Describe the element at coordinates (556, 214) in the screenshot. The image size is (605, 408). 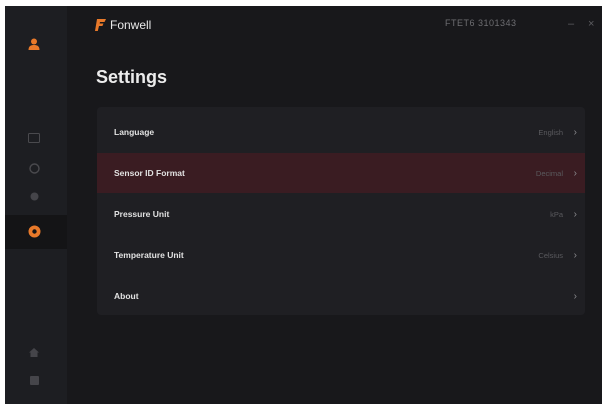
I see `settings-row-value: kPa` at that location.